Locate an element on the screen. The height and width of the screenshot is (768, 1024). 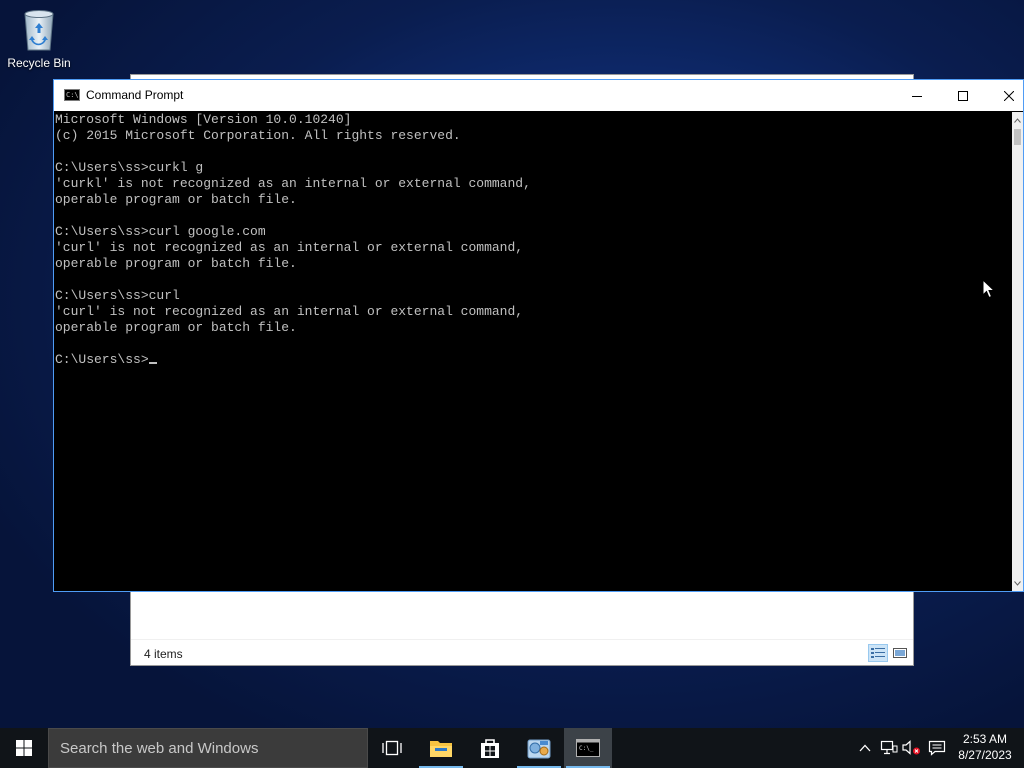
console-line: C:\Users\ss>curl is located at coordinates (117, 295).